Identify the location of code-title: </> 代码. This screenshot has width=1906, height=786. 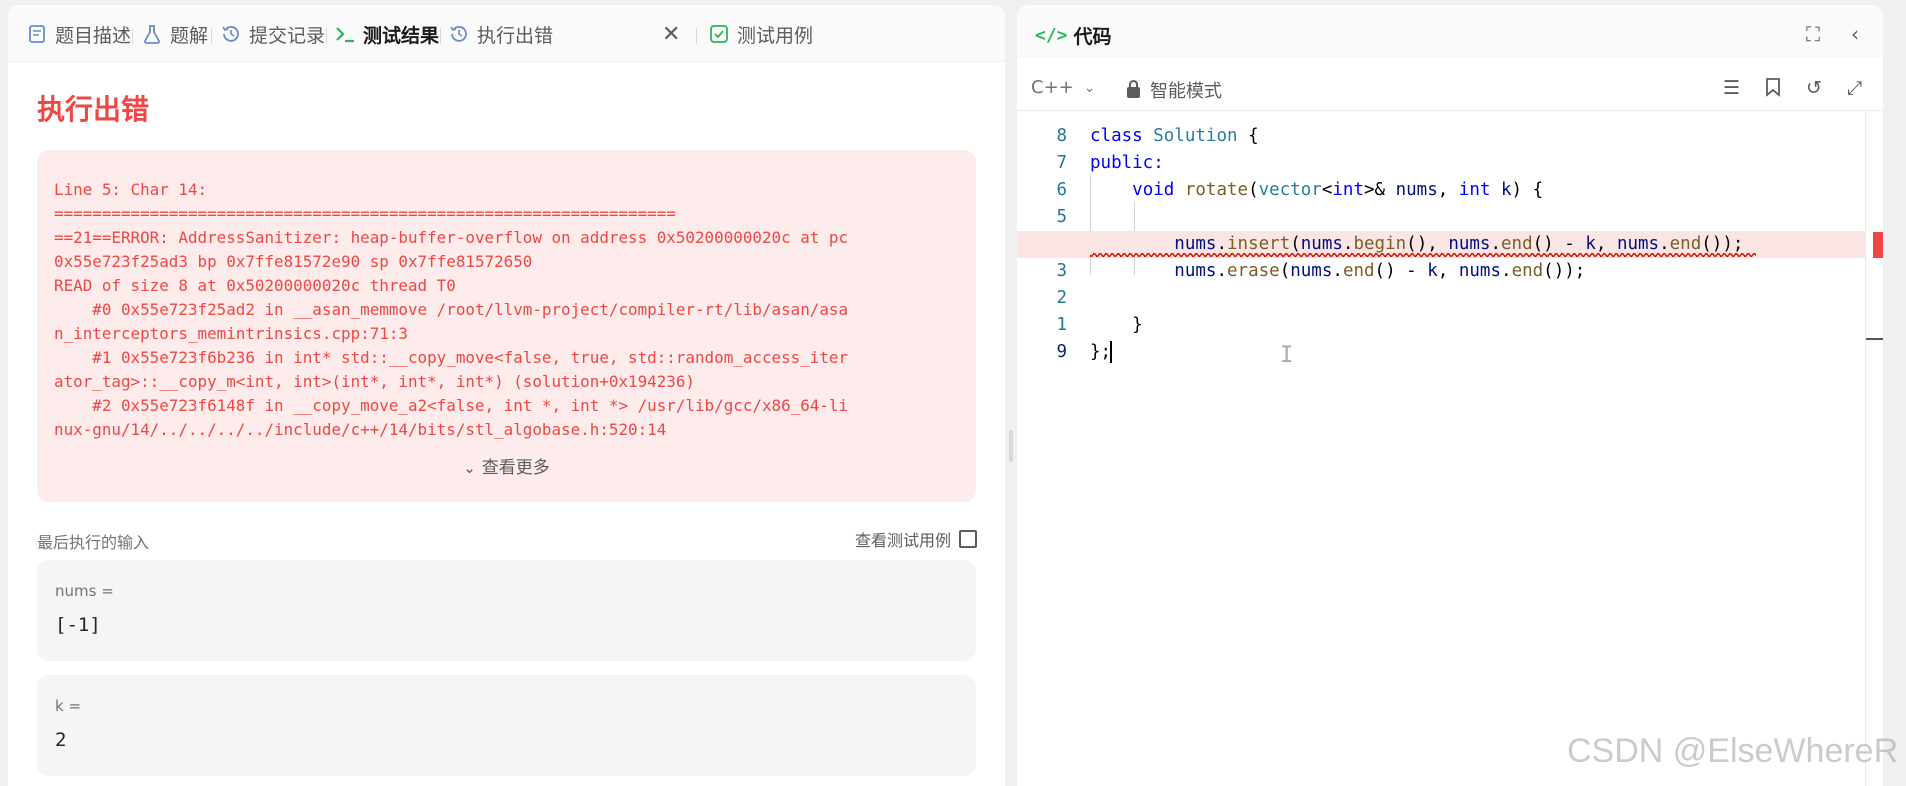
(1073, 35).